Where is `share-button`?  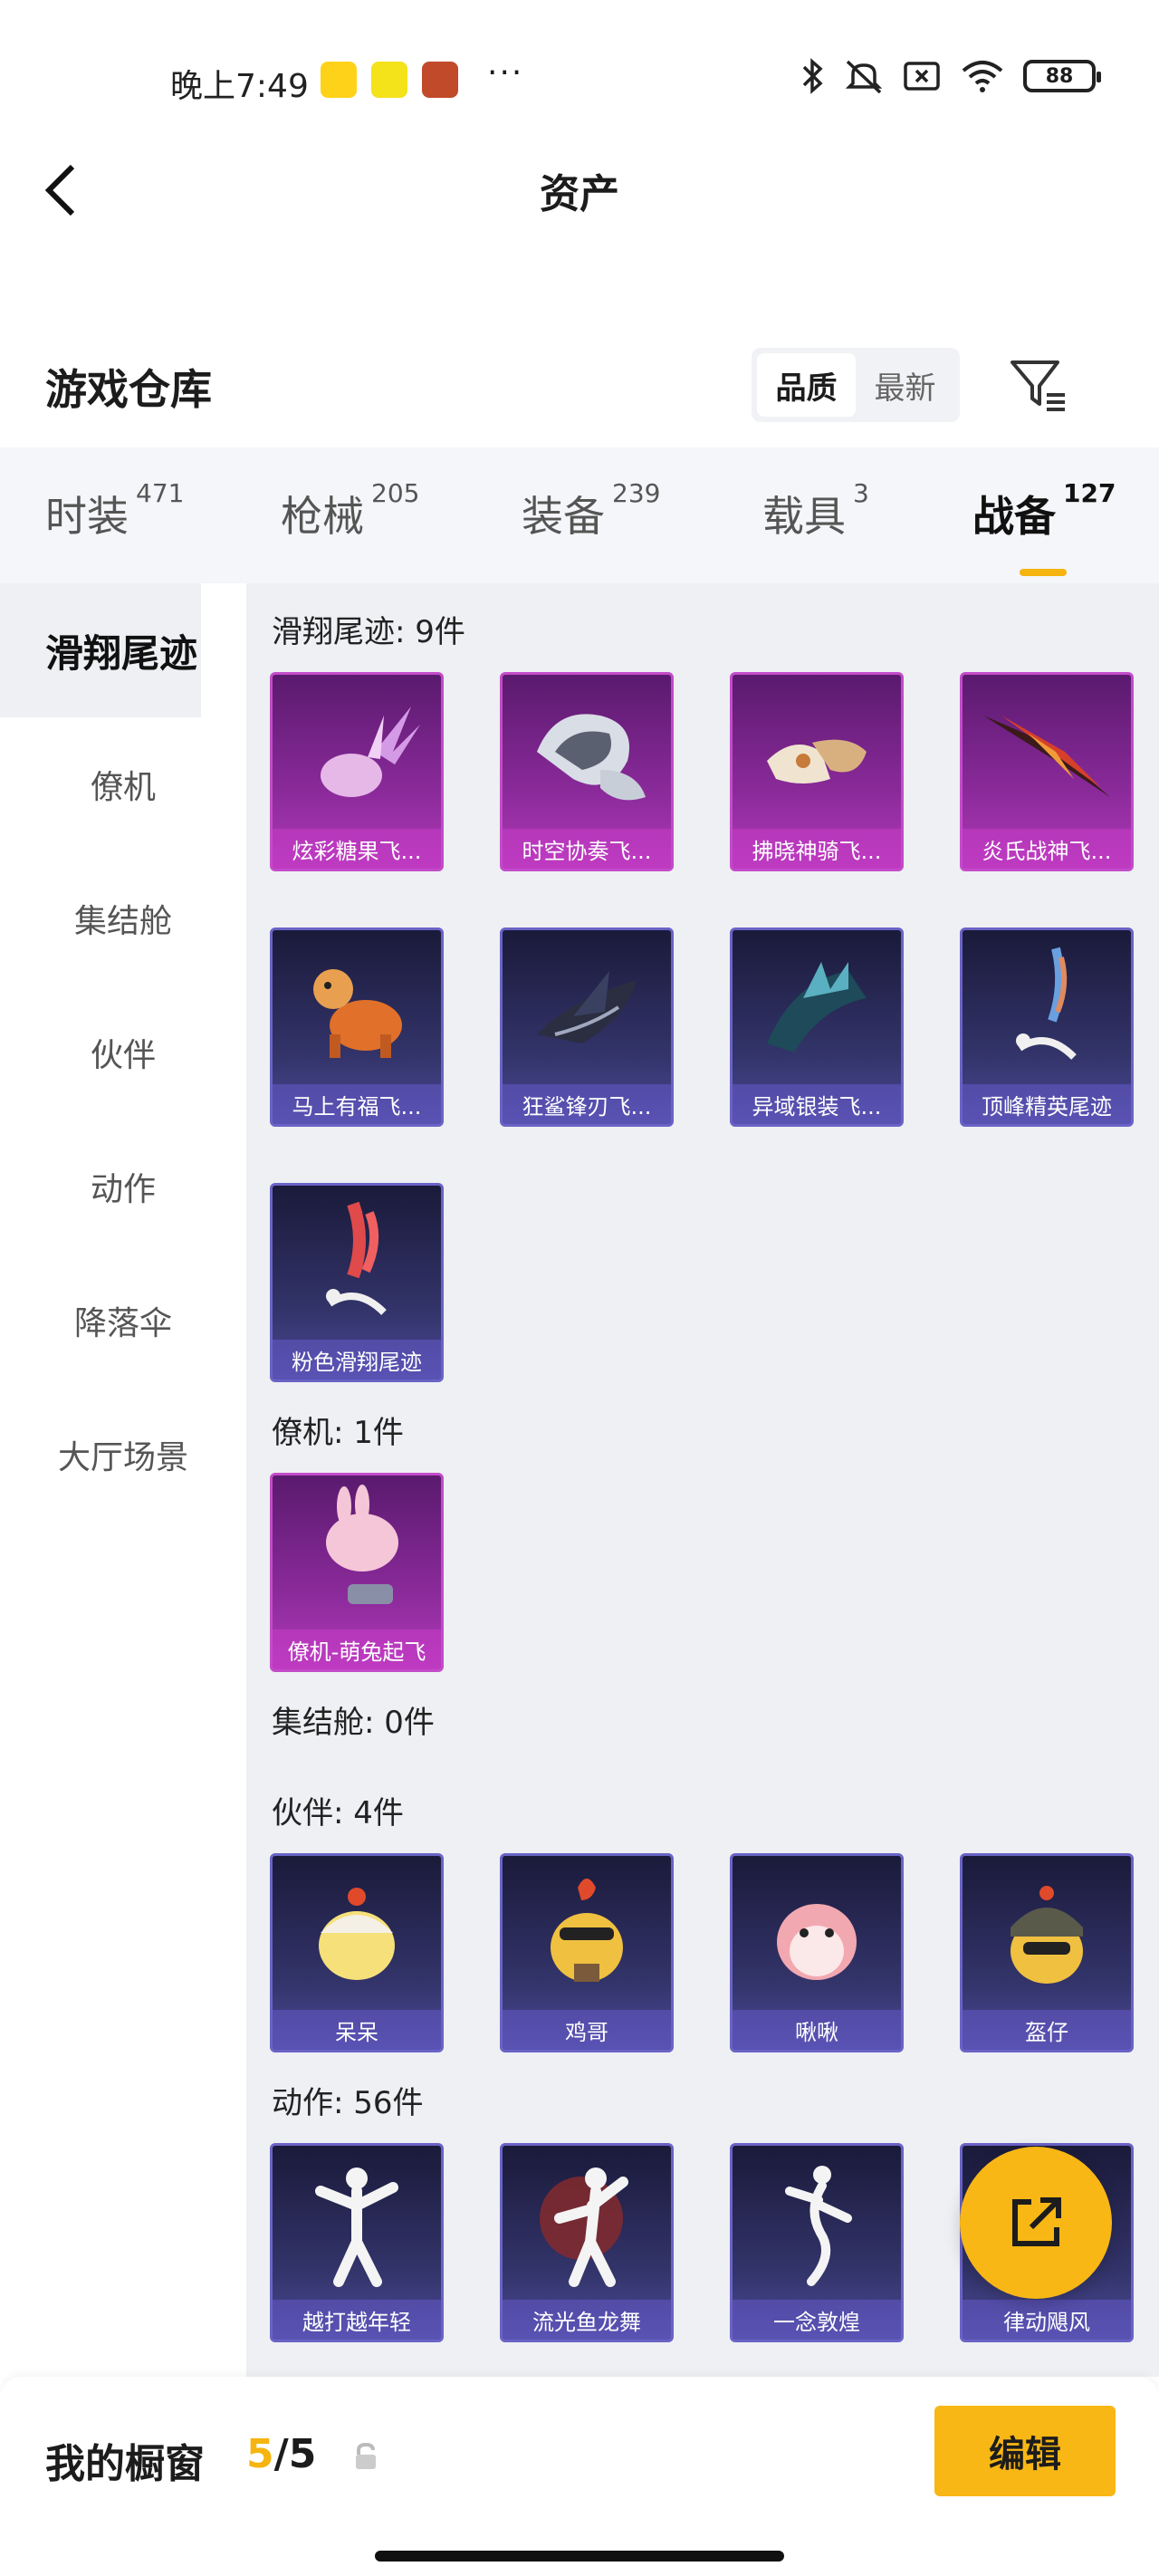
share-button is located at coordinates (1036, 2223).